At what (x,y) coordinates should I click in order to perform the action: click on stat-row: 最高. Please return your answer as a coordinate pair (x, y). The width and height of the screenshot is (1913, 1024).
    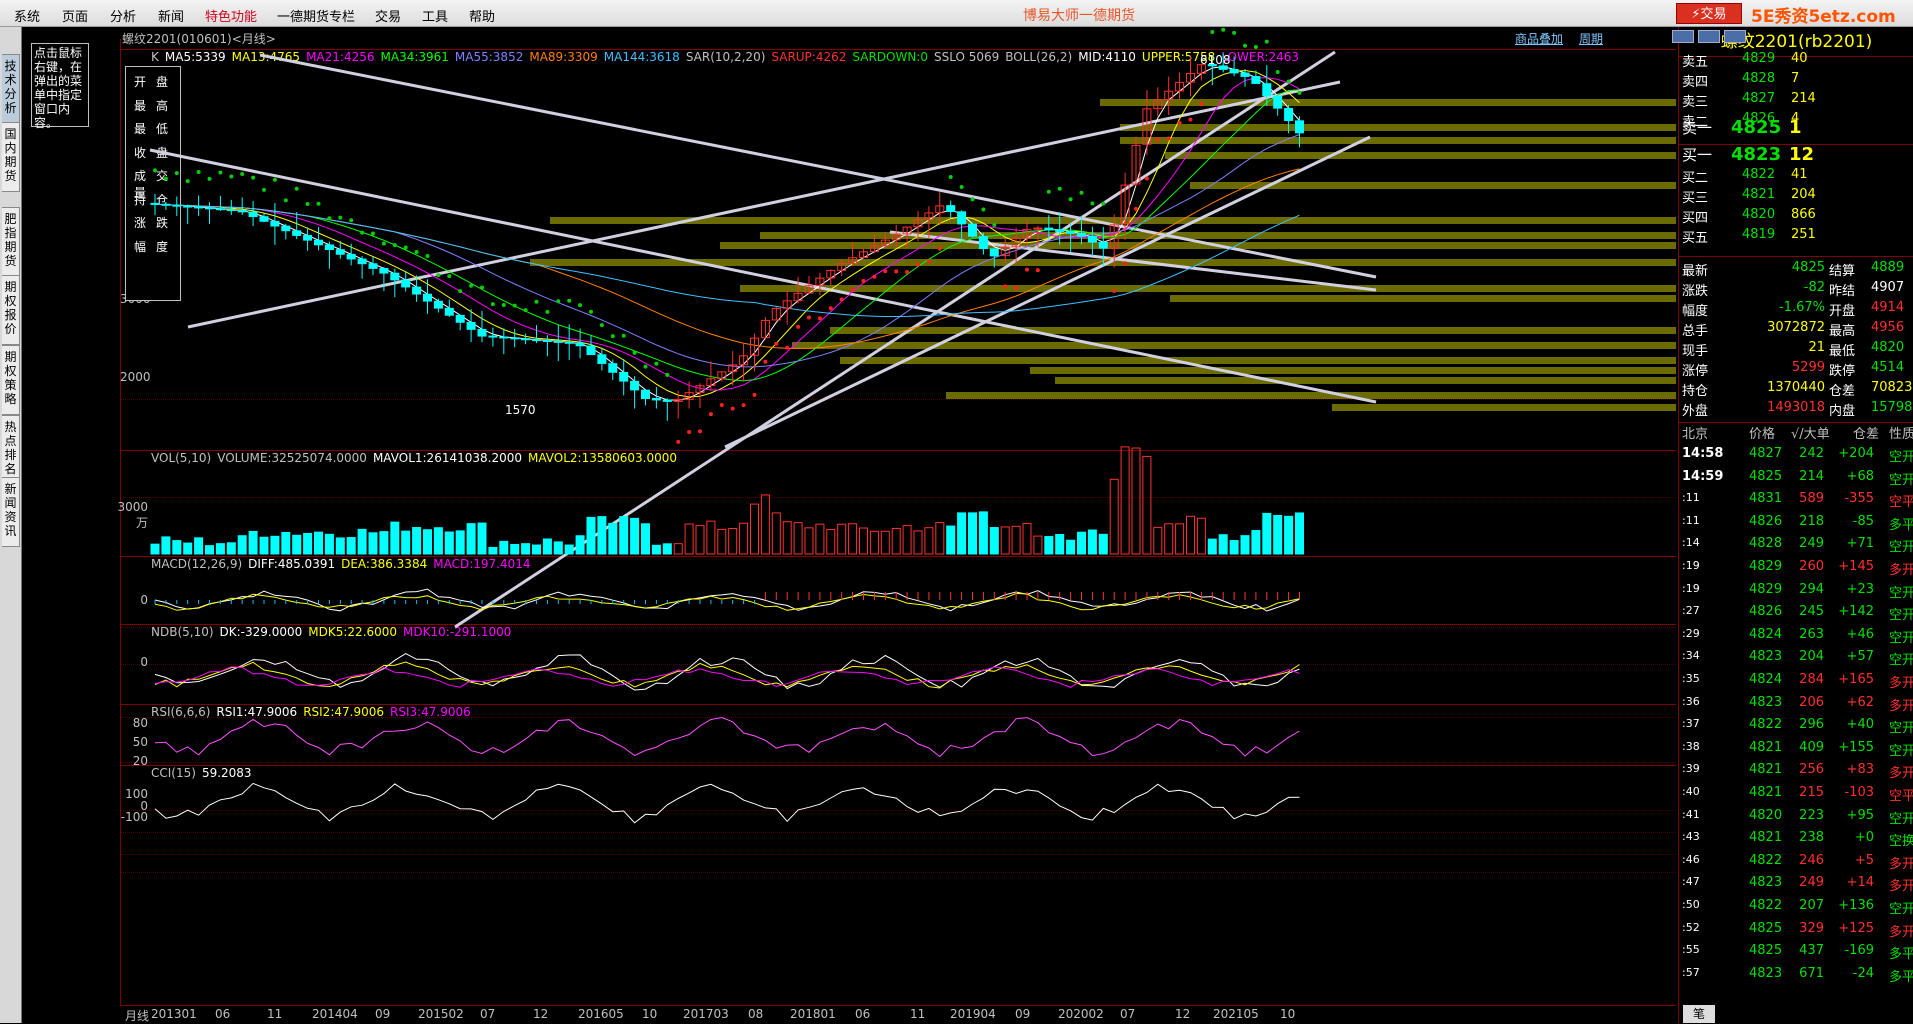
    Looking at the image, I should click on (1842, 331).